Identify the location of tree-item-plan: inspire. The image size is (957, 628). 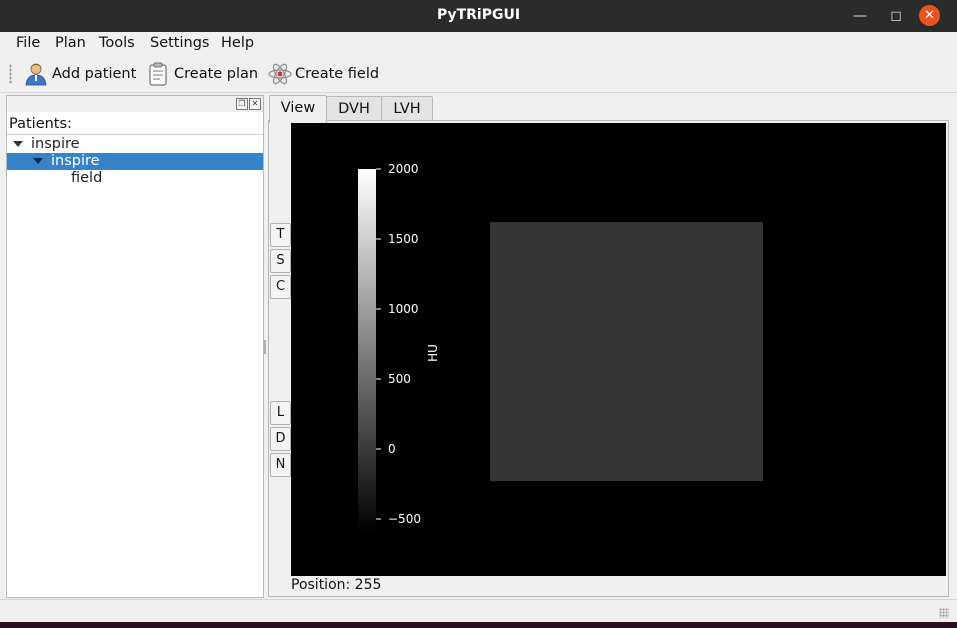
(135, 161).